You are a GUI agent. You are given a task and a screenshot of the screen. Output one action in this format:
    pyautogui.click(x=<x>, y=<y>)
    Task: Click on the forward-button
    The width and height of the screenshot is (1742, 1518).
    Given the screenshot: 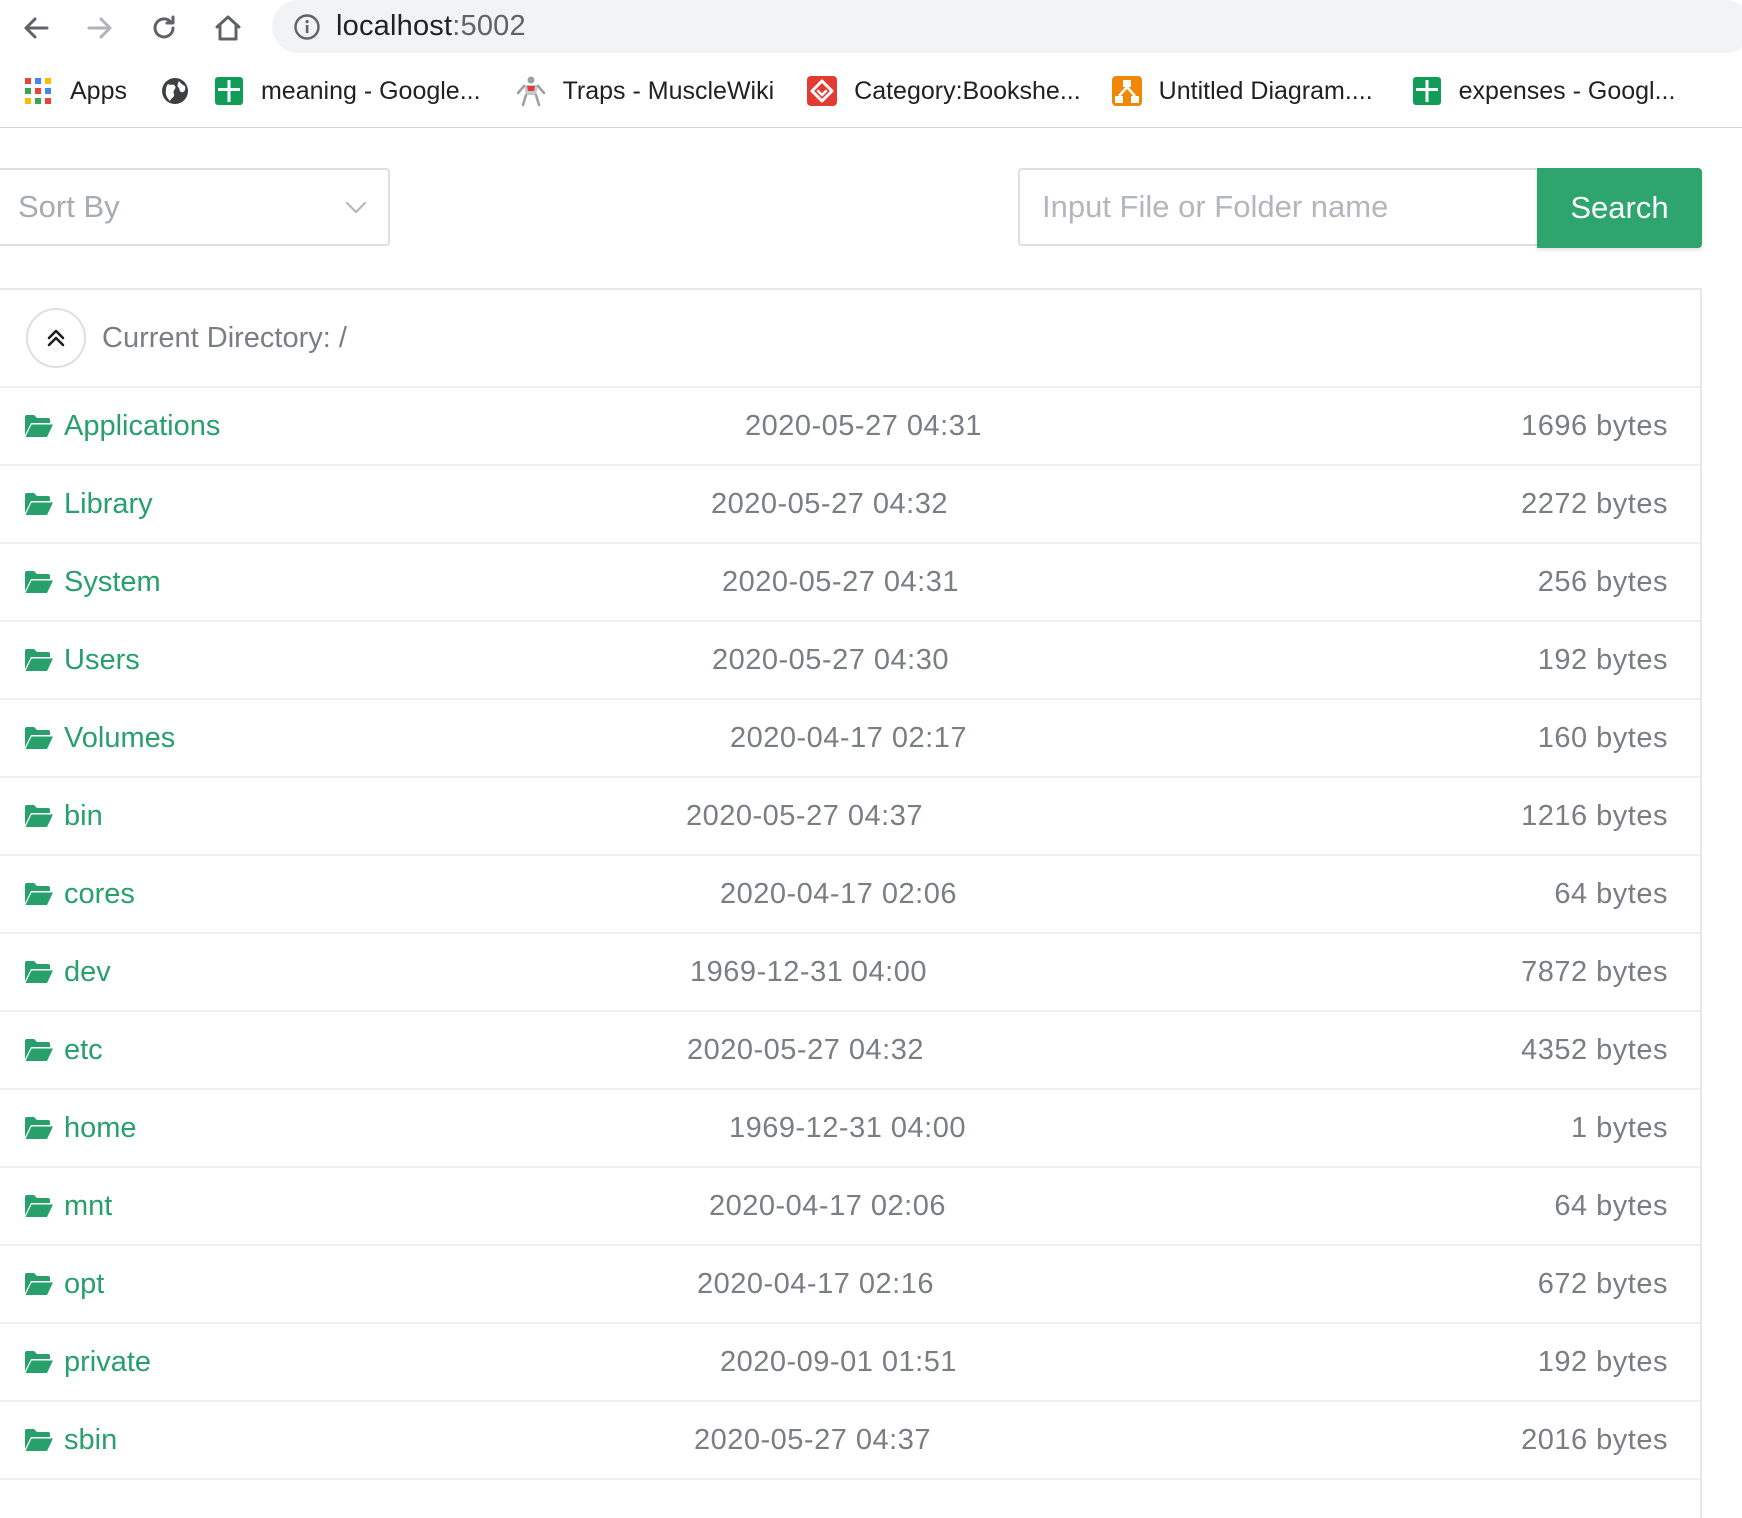 What is the action you would take?
    pyautogui.click(x=100, y=28)
    